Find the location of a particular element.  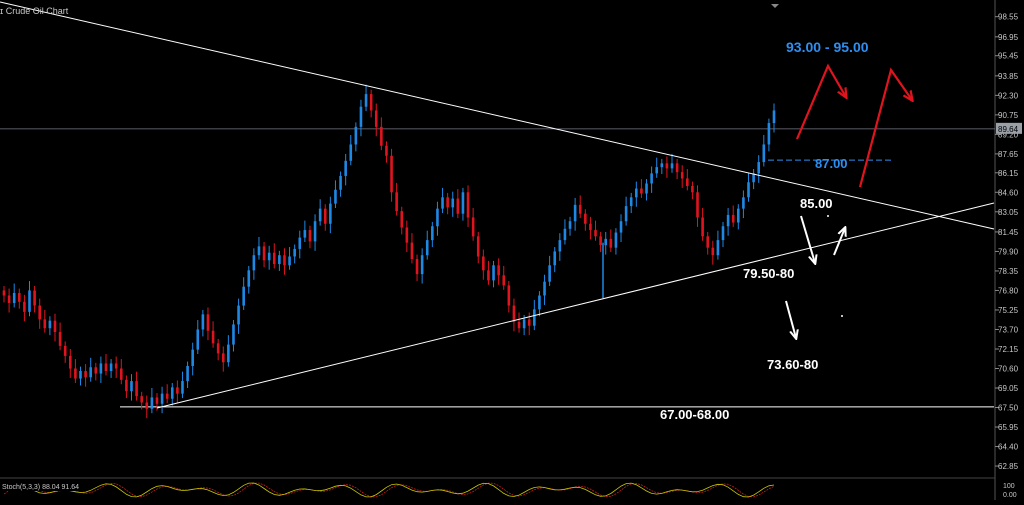

y-tick-label: 78.35 is located at coordinates (1008, 271).